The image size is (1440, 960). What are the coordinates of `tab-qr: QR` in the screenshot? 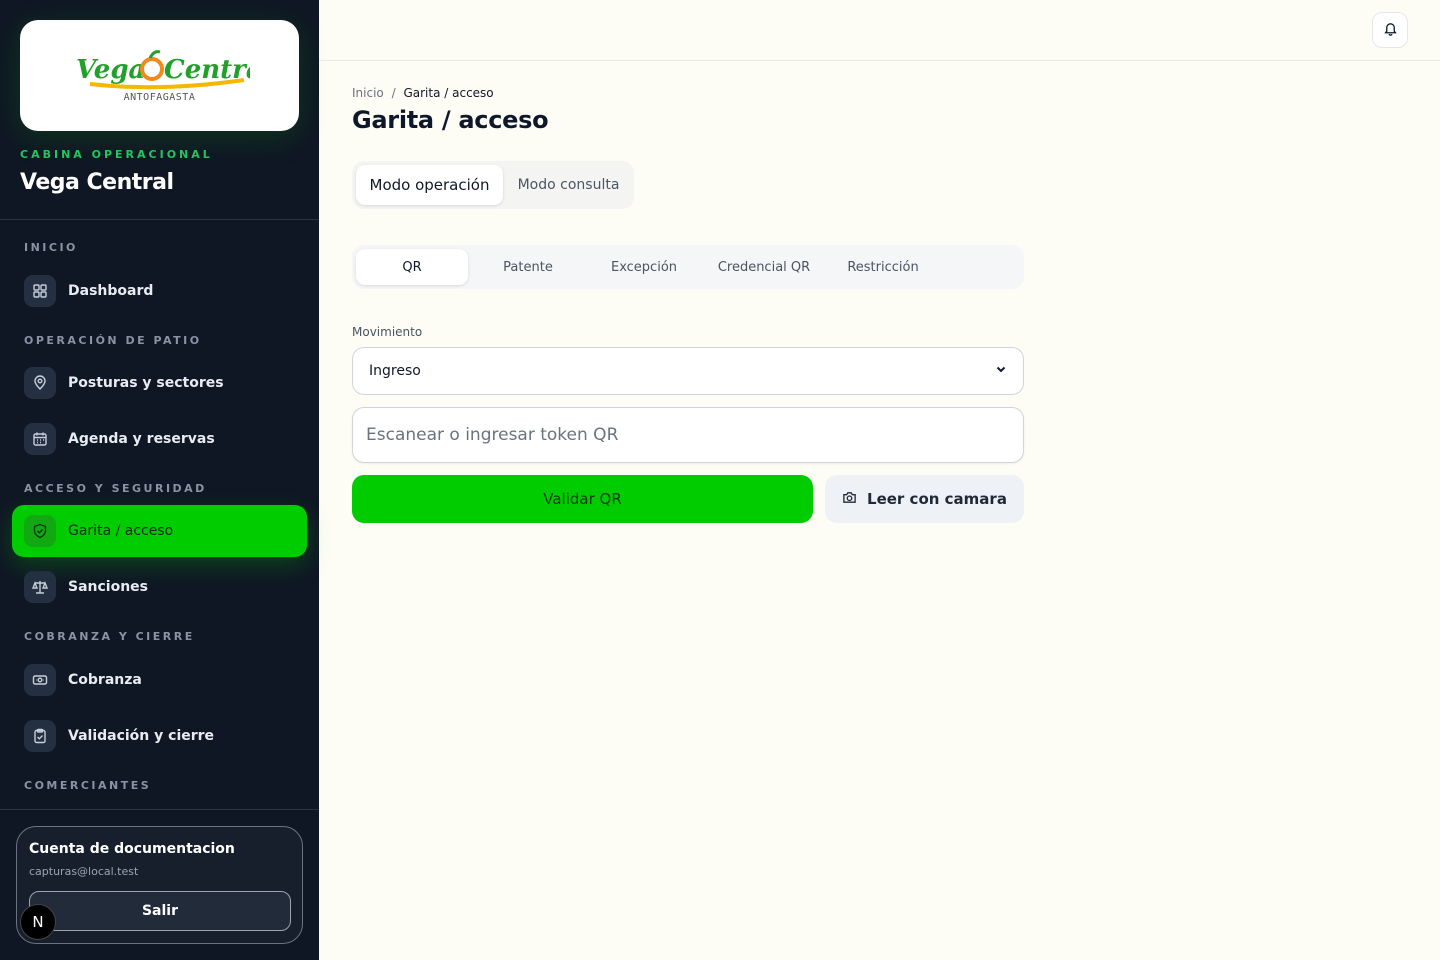 It's located at (412, 267).